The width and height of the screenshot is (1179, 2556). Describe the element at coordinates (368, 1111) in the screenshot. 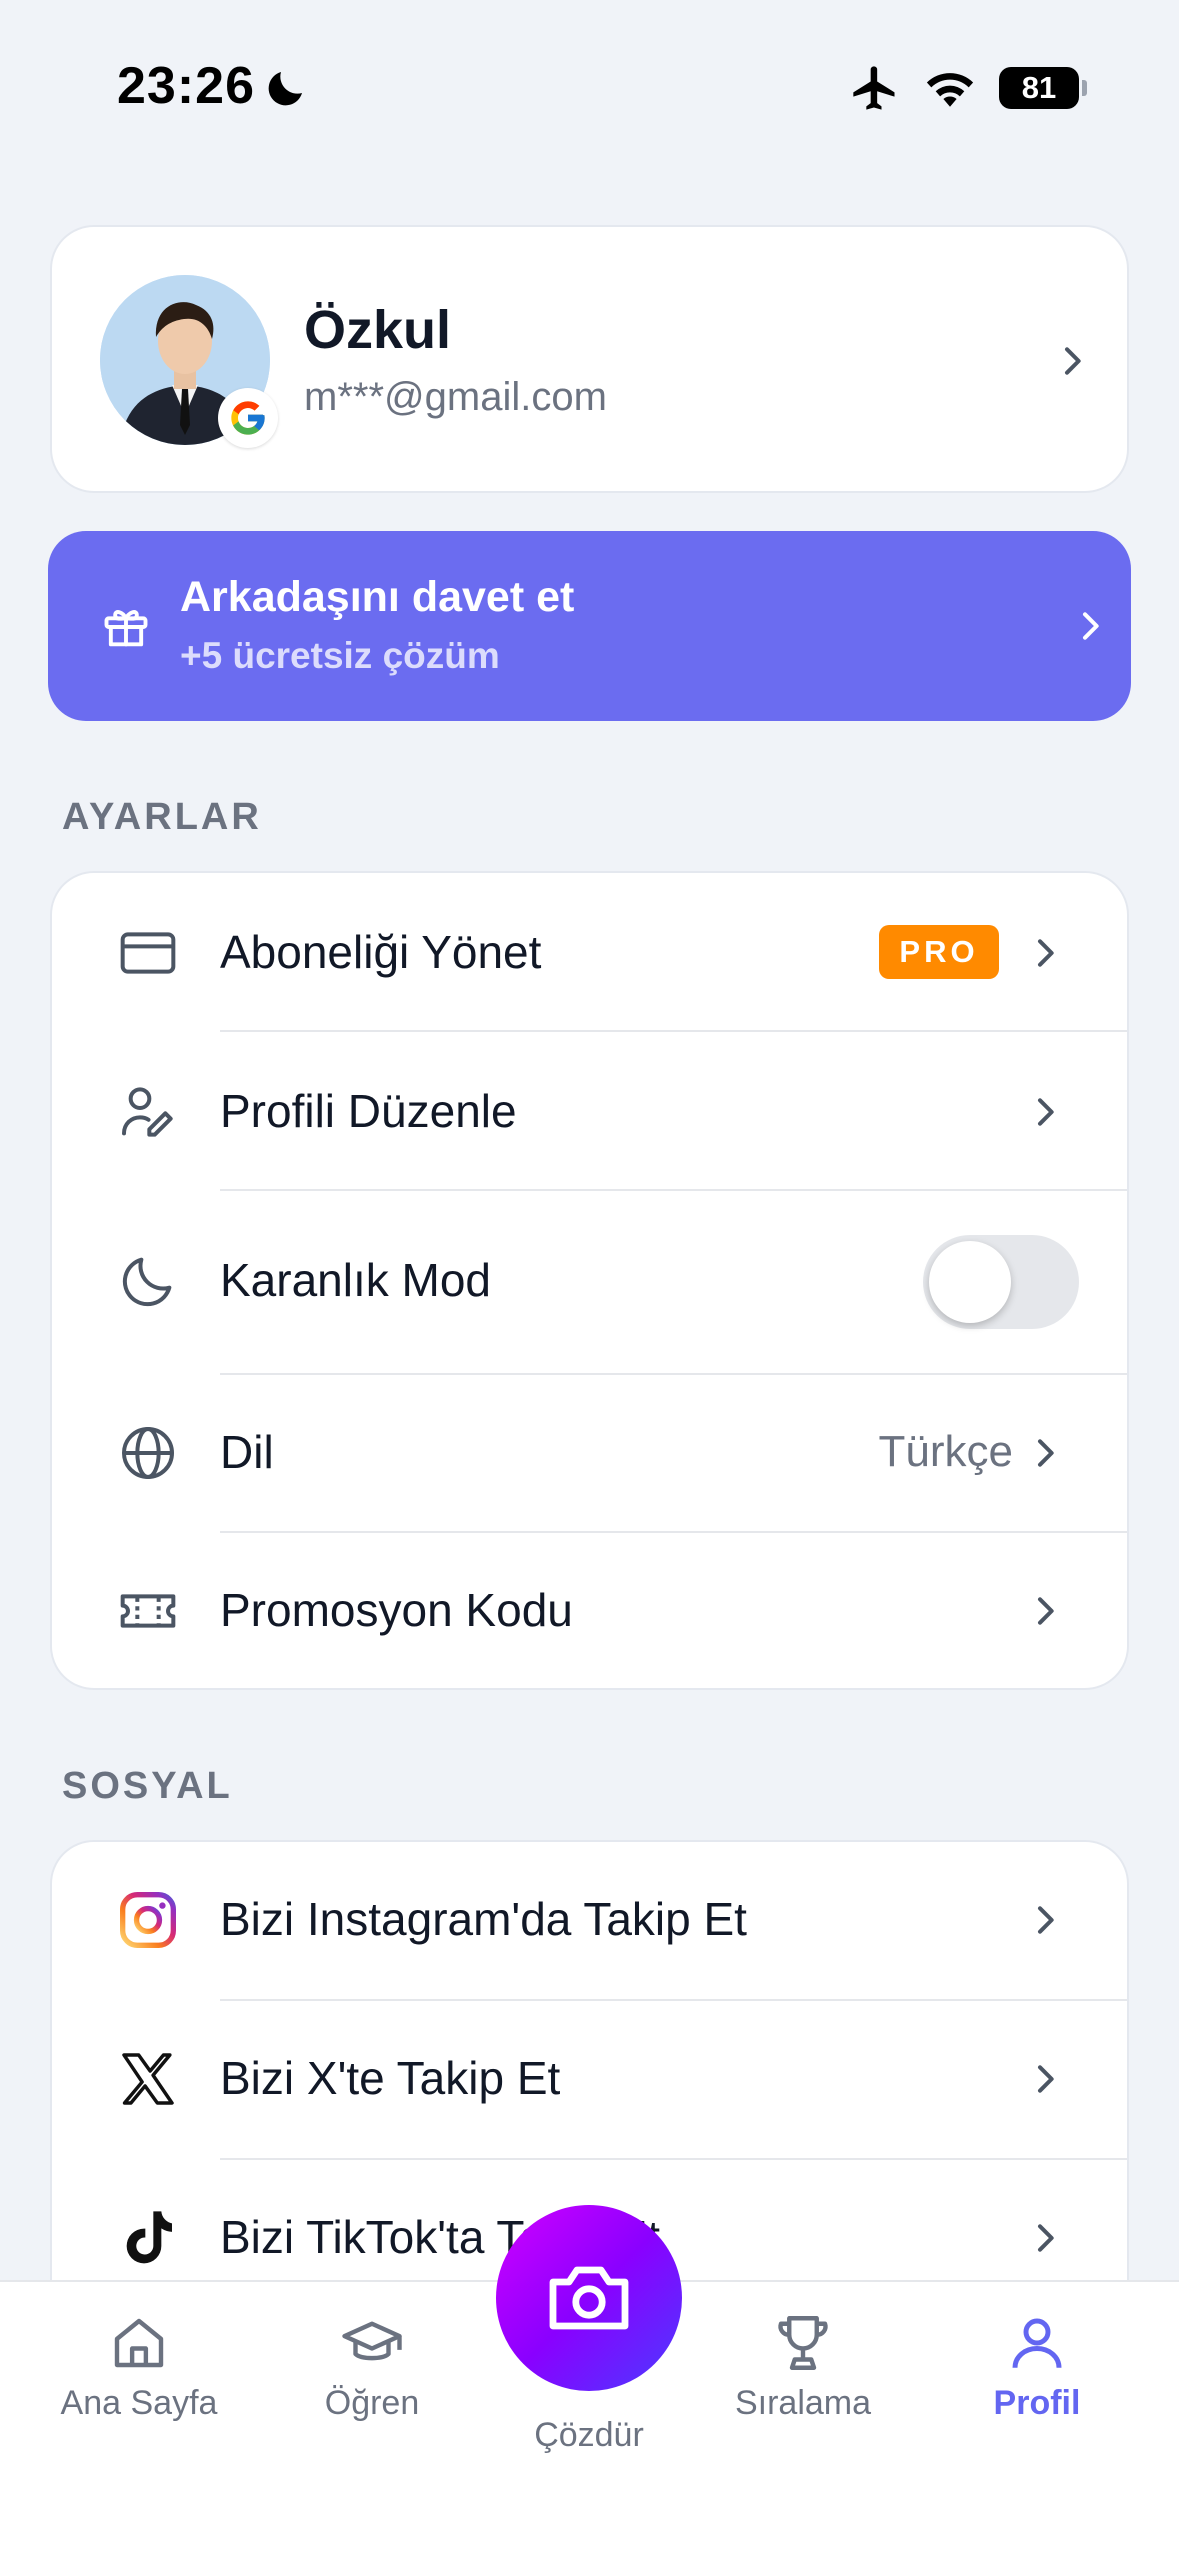

I see `settings-item-label: Profili Düzenle` at that location.